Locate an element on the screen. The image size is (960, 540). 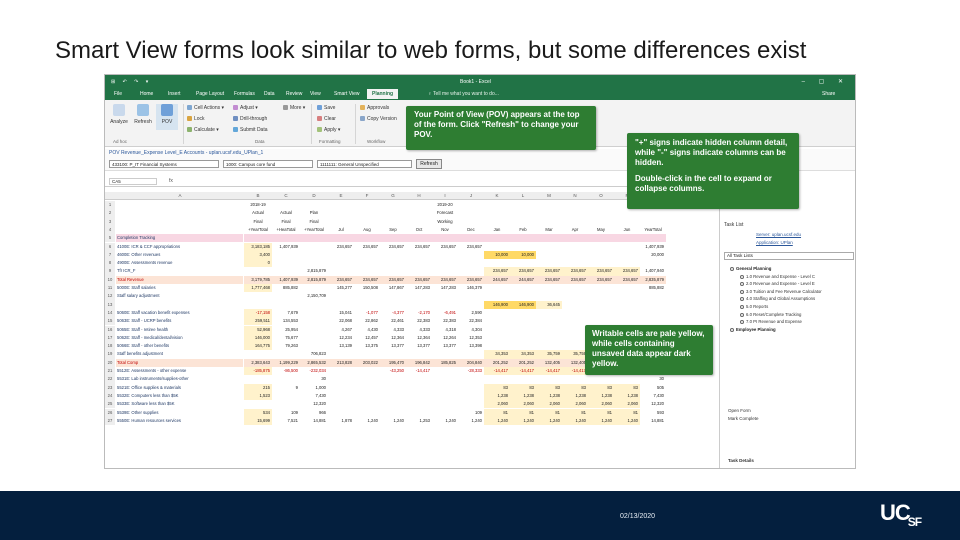
data-cell: 15,699 is located at coordinates (258, 421).